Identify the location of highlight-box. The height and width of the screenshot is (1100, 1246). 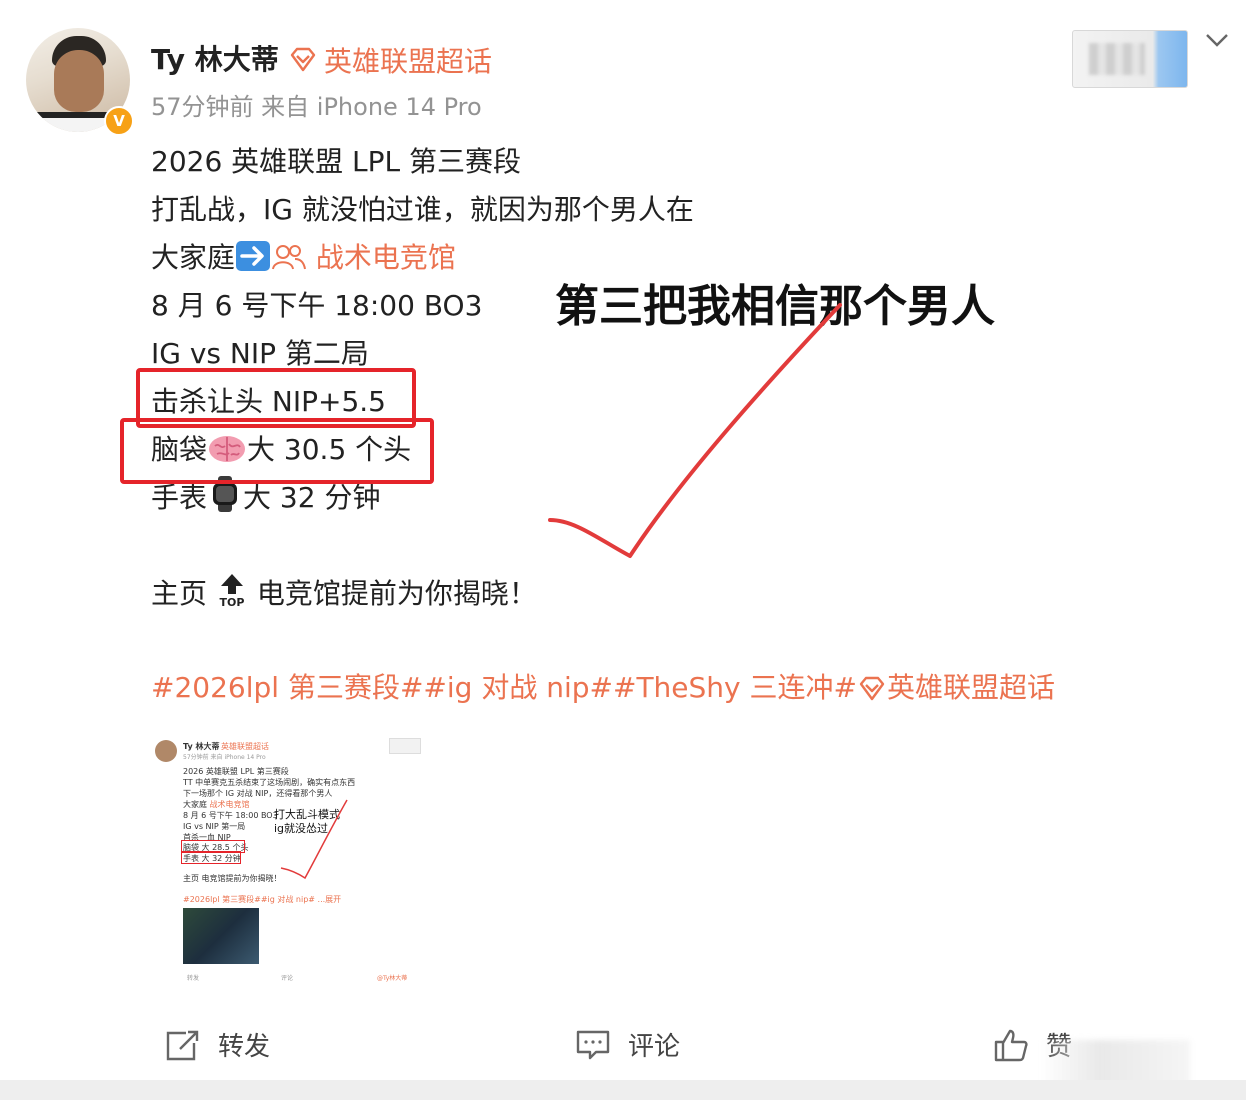
(277, 451).